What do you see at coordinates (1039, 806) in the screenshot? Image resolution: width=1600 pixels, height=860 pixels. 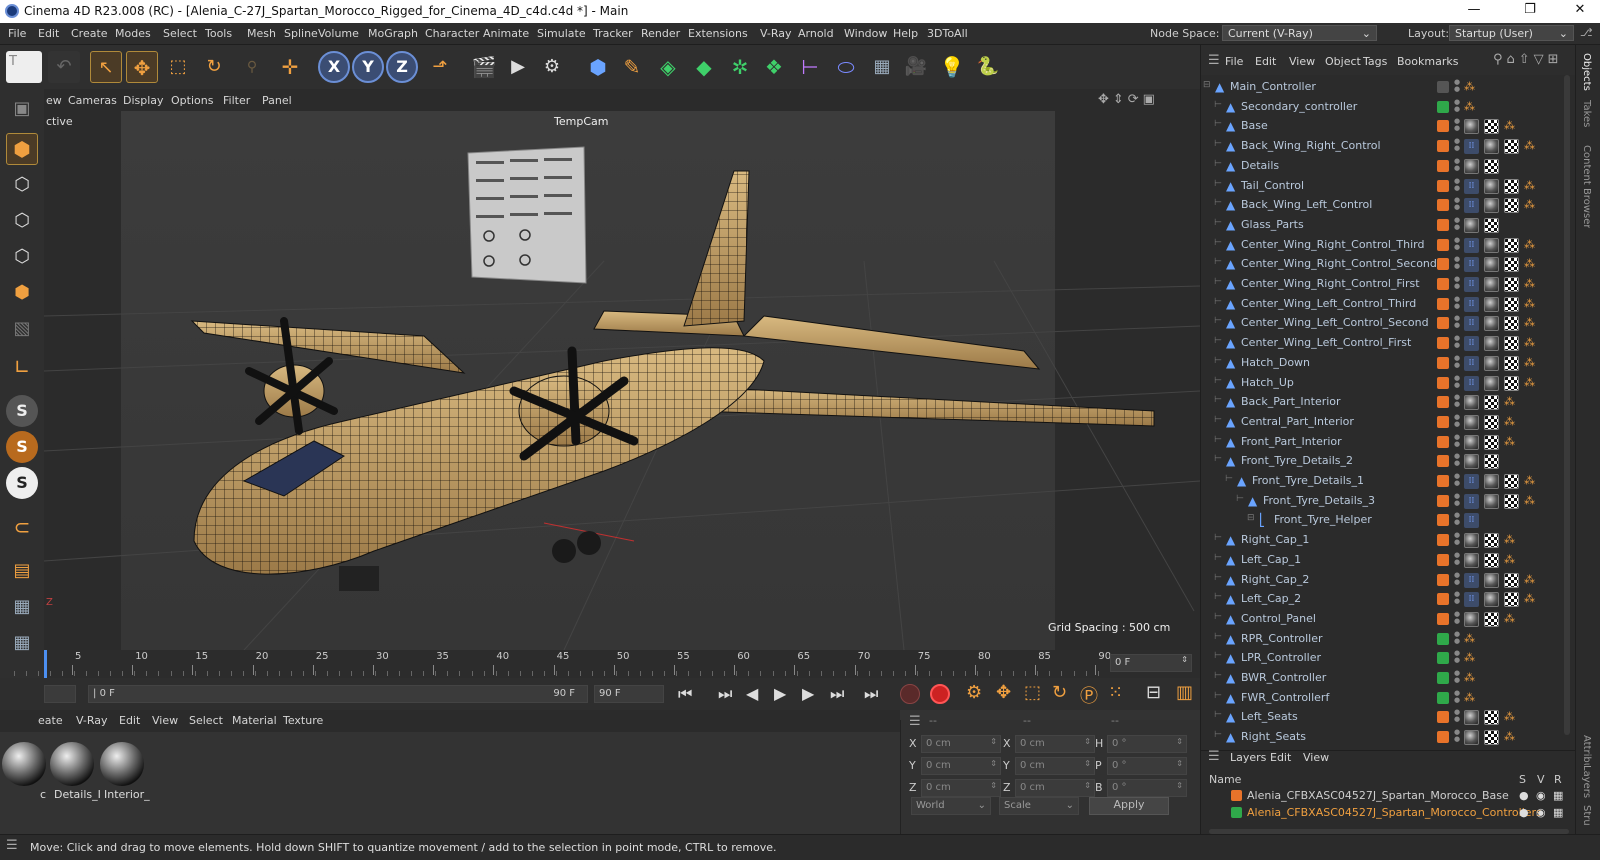 I see `coord-mode-dropdown: Scale ⌄` at bounding box center [1039, 806].